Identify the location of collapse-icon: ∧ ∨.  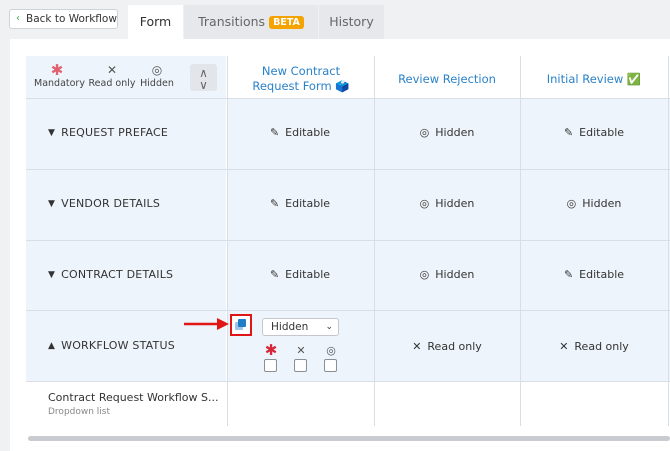
(203, 79).